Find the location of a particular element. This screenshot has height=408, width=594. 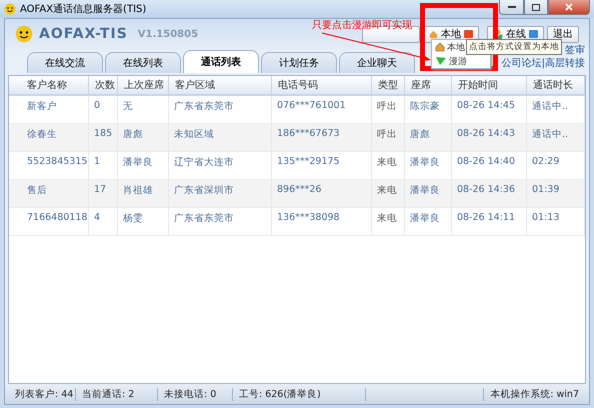

tab: 在线交流 is located at coordinates (65, 62).